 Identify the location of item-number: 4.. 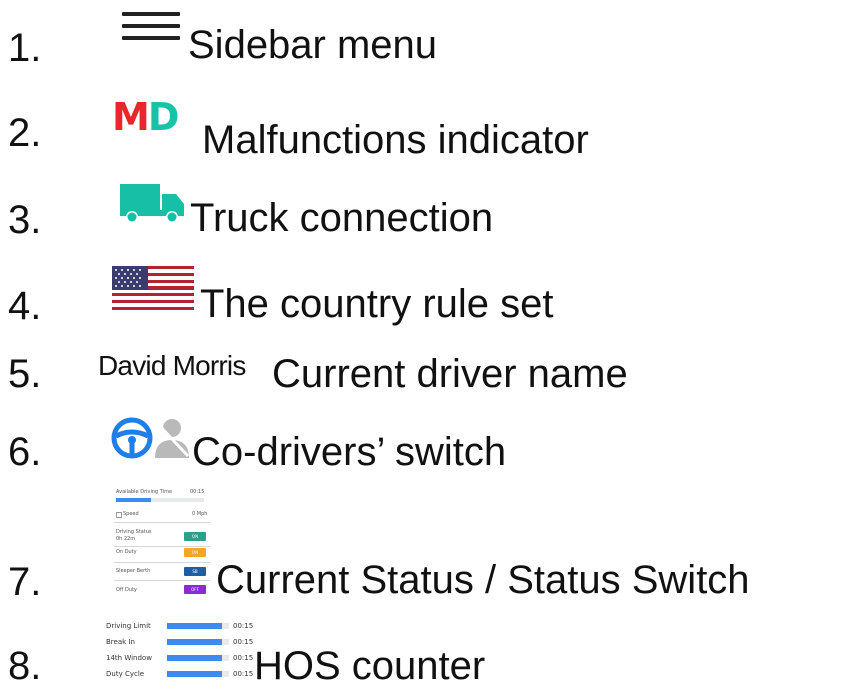
(25, 306).